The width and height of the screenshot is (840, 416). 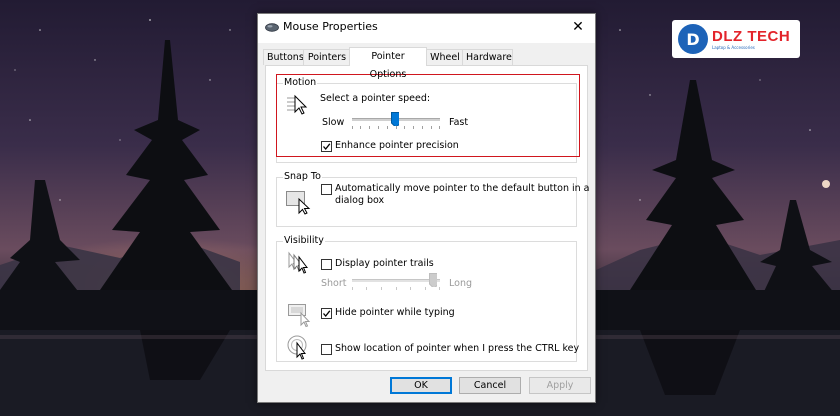 What do you see at coordinates (751, 36) in the screenshot?
I see `logo-name: DLZ TECH` at bounding box center [751, 36].